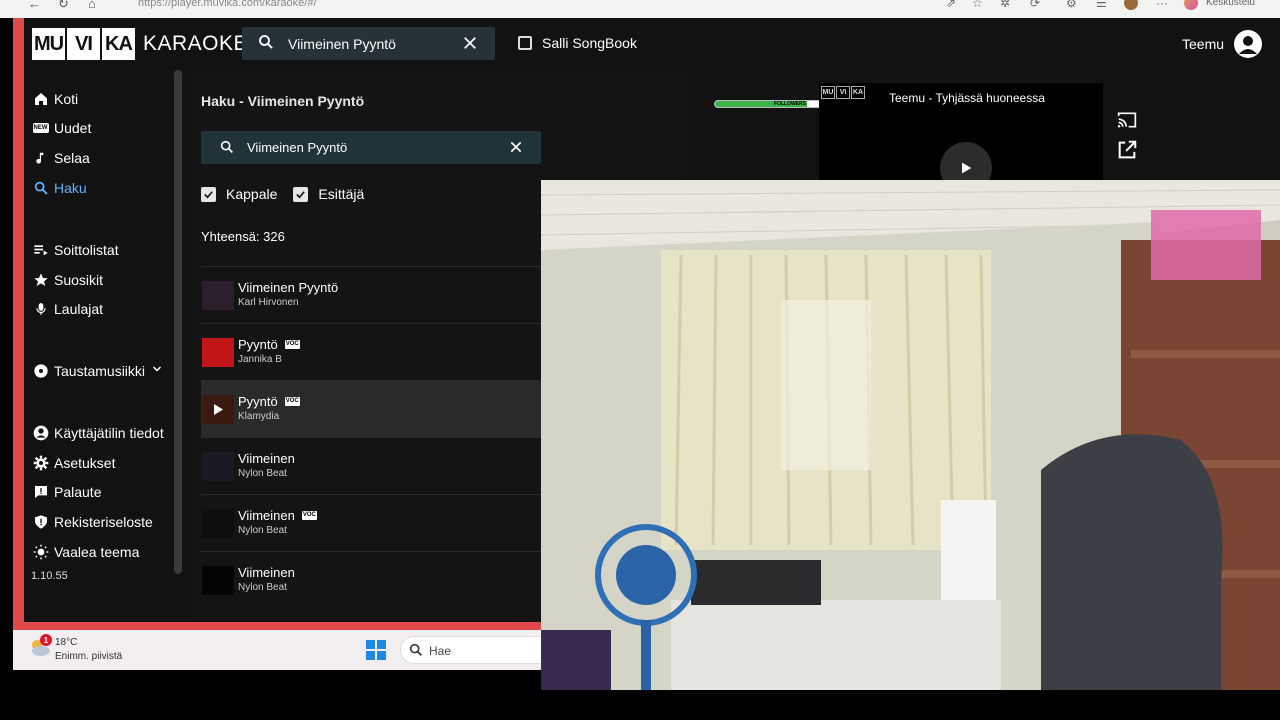 Image resolution: width=1280 pixels, height=720 pixels. I want to click on salli-songbook-checkbox, so click(525, 43).